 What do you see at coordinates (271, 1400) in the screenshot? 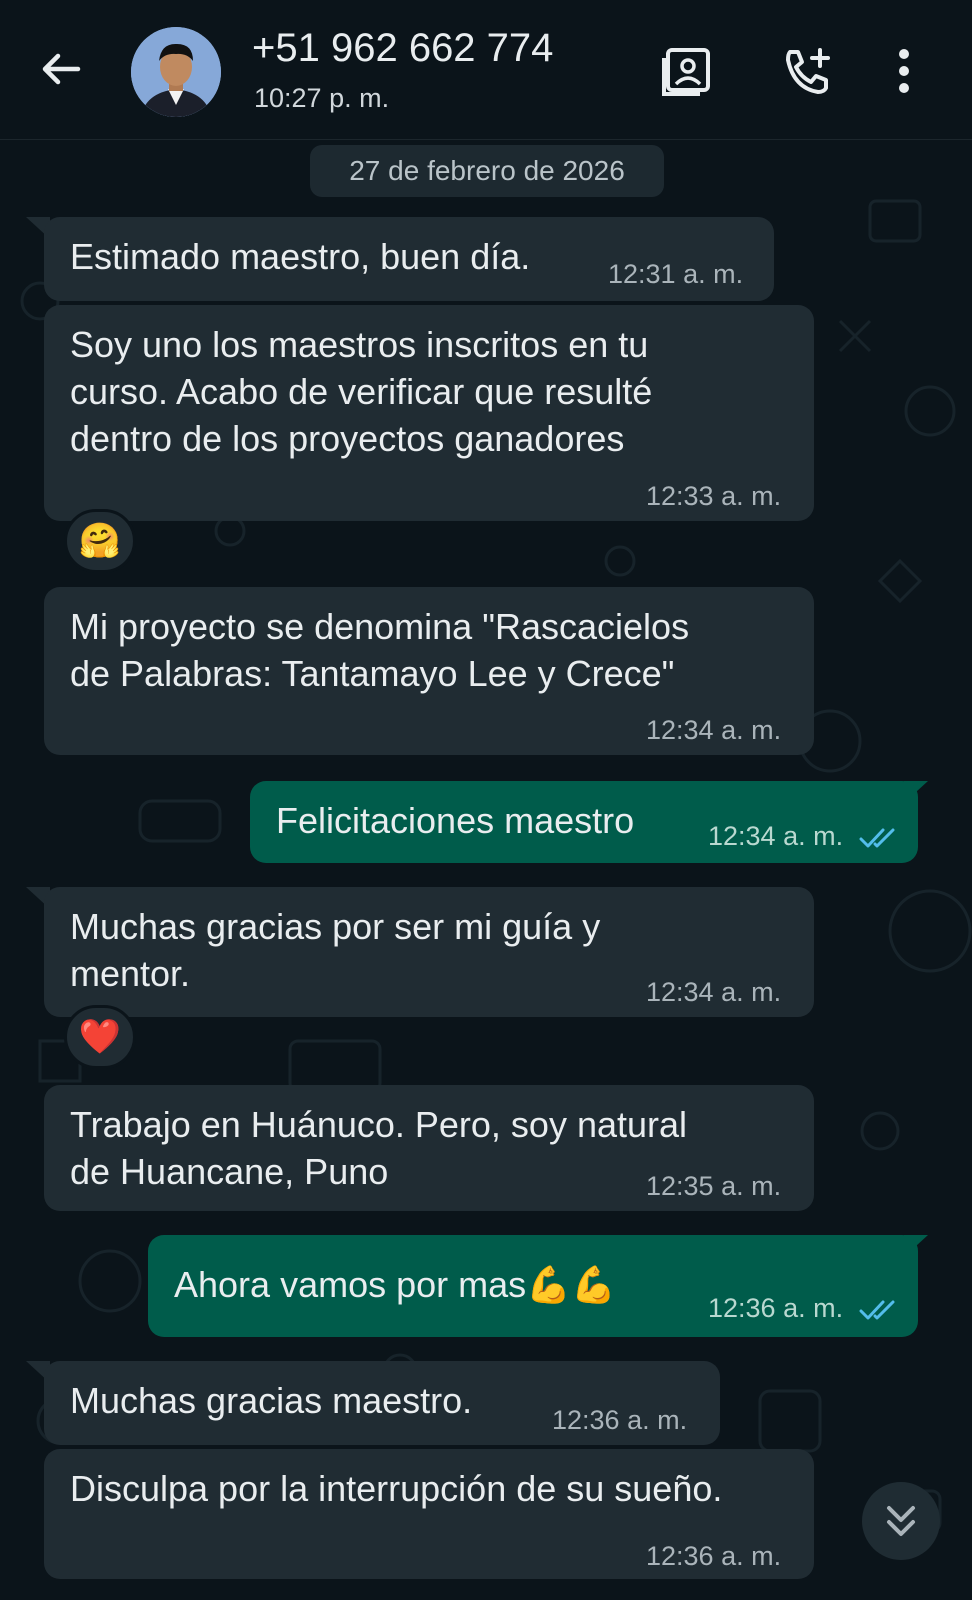
I see `message-text: Muchas gracias maestro.` at bounding box center [271, 1400].